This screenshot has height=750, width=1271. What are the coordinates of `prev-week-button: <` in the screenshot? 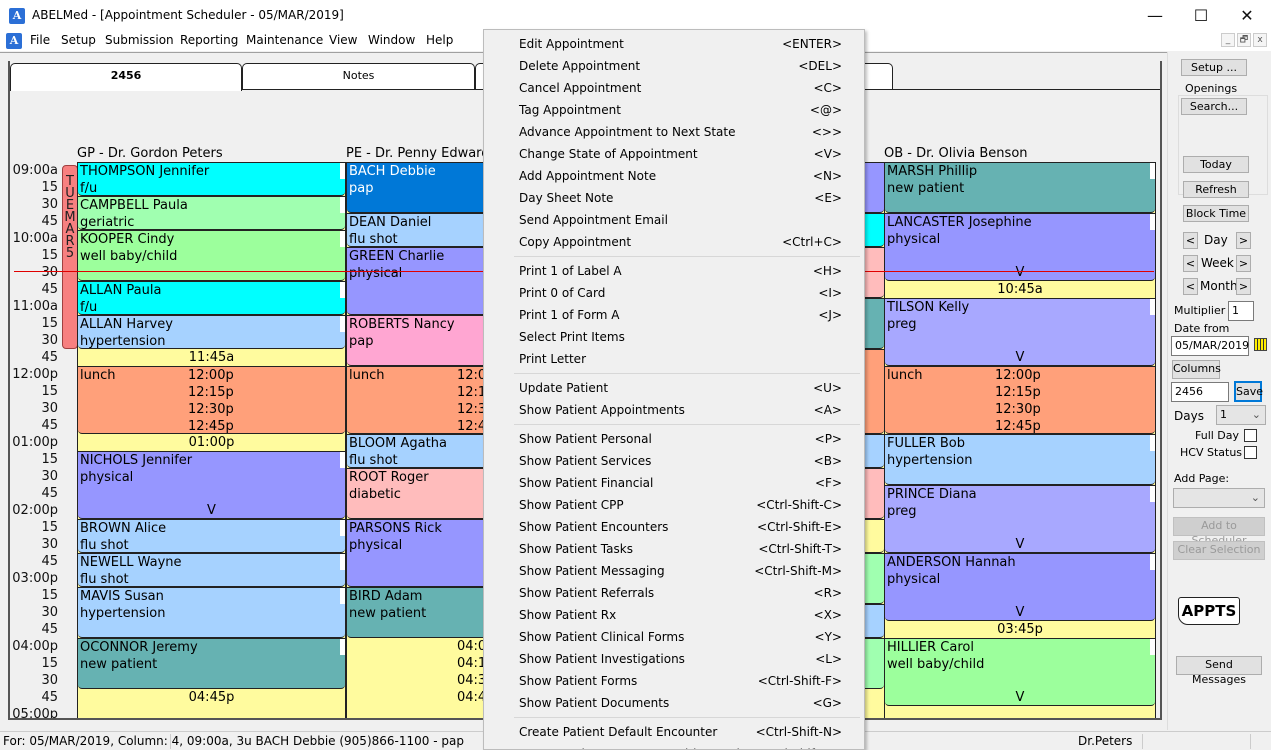 It's located at (1190, 263).